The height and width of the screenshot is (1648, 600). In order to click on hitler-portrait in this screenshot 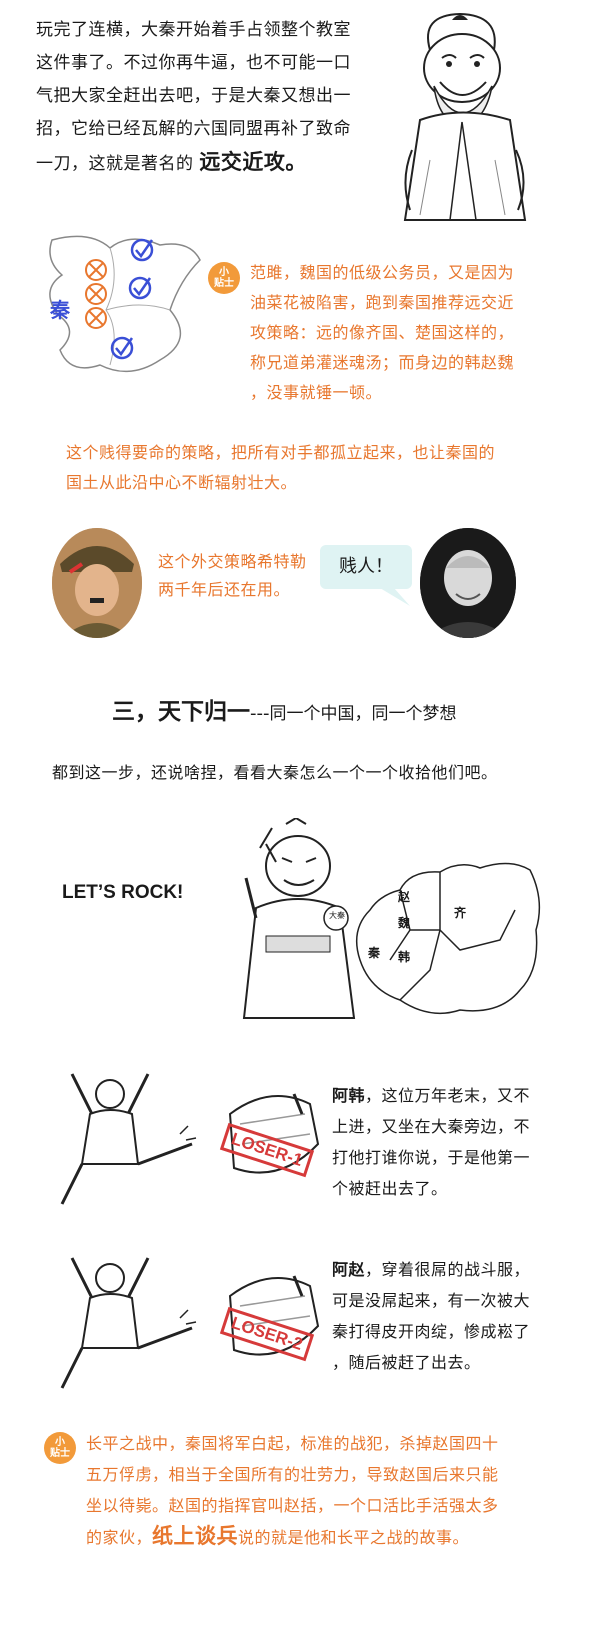, I will do `click(97, 583)`.